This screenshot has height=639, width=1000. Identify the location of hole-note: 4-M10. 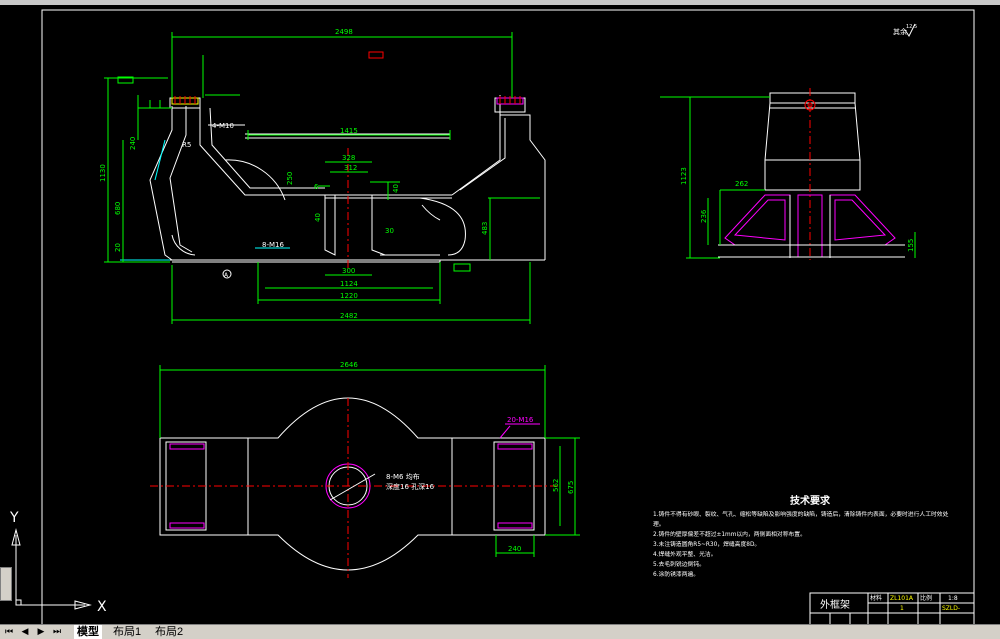
(223, 126).